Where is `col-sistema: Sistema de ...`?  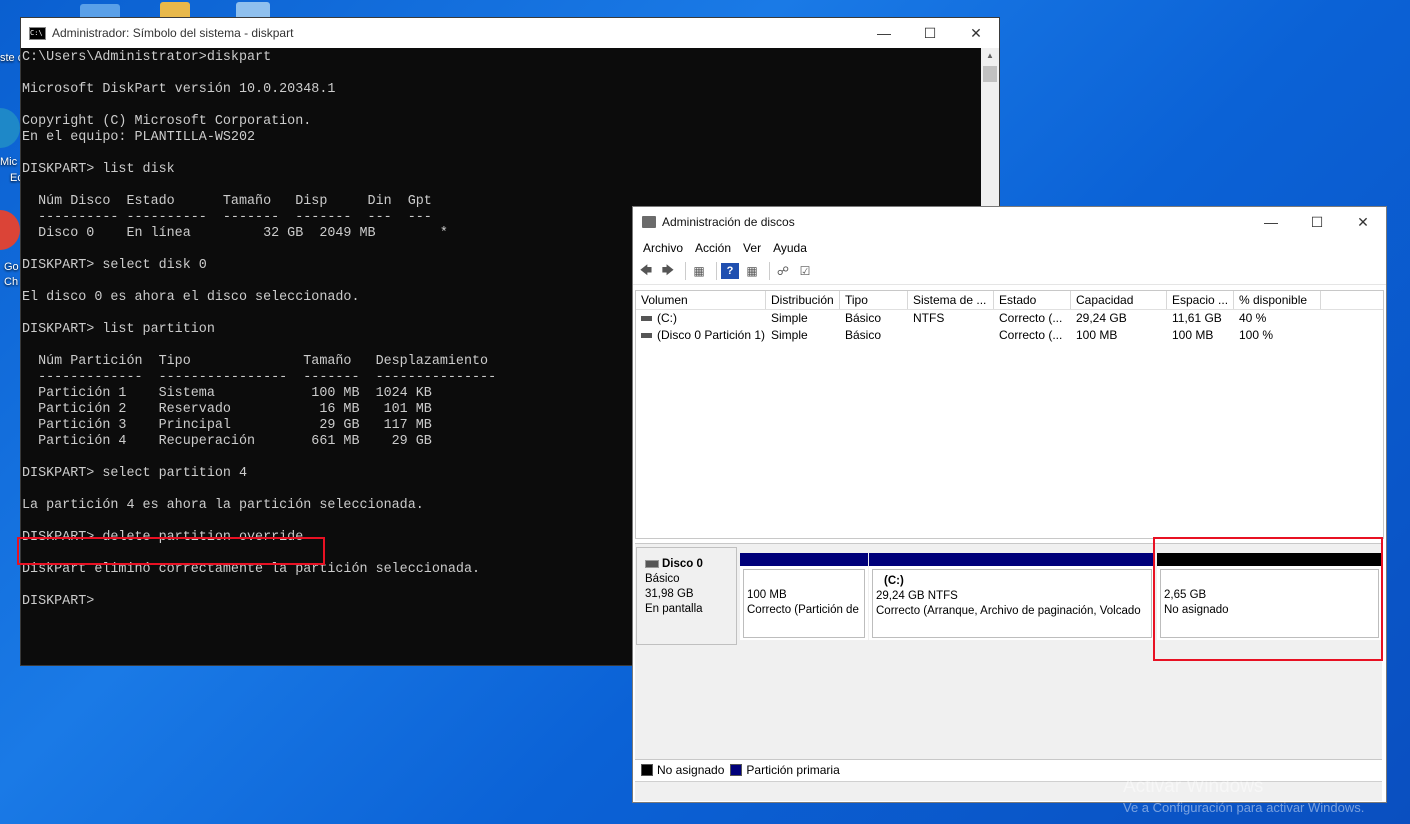 col-sistema: Sistema de ... is located at coordinates (951, 300).